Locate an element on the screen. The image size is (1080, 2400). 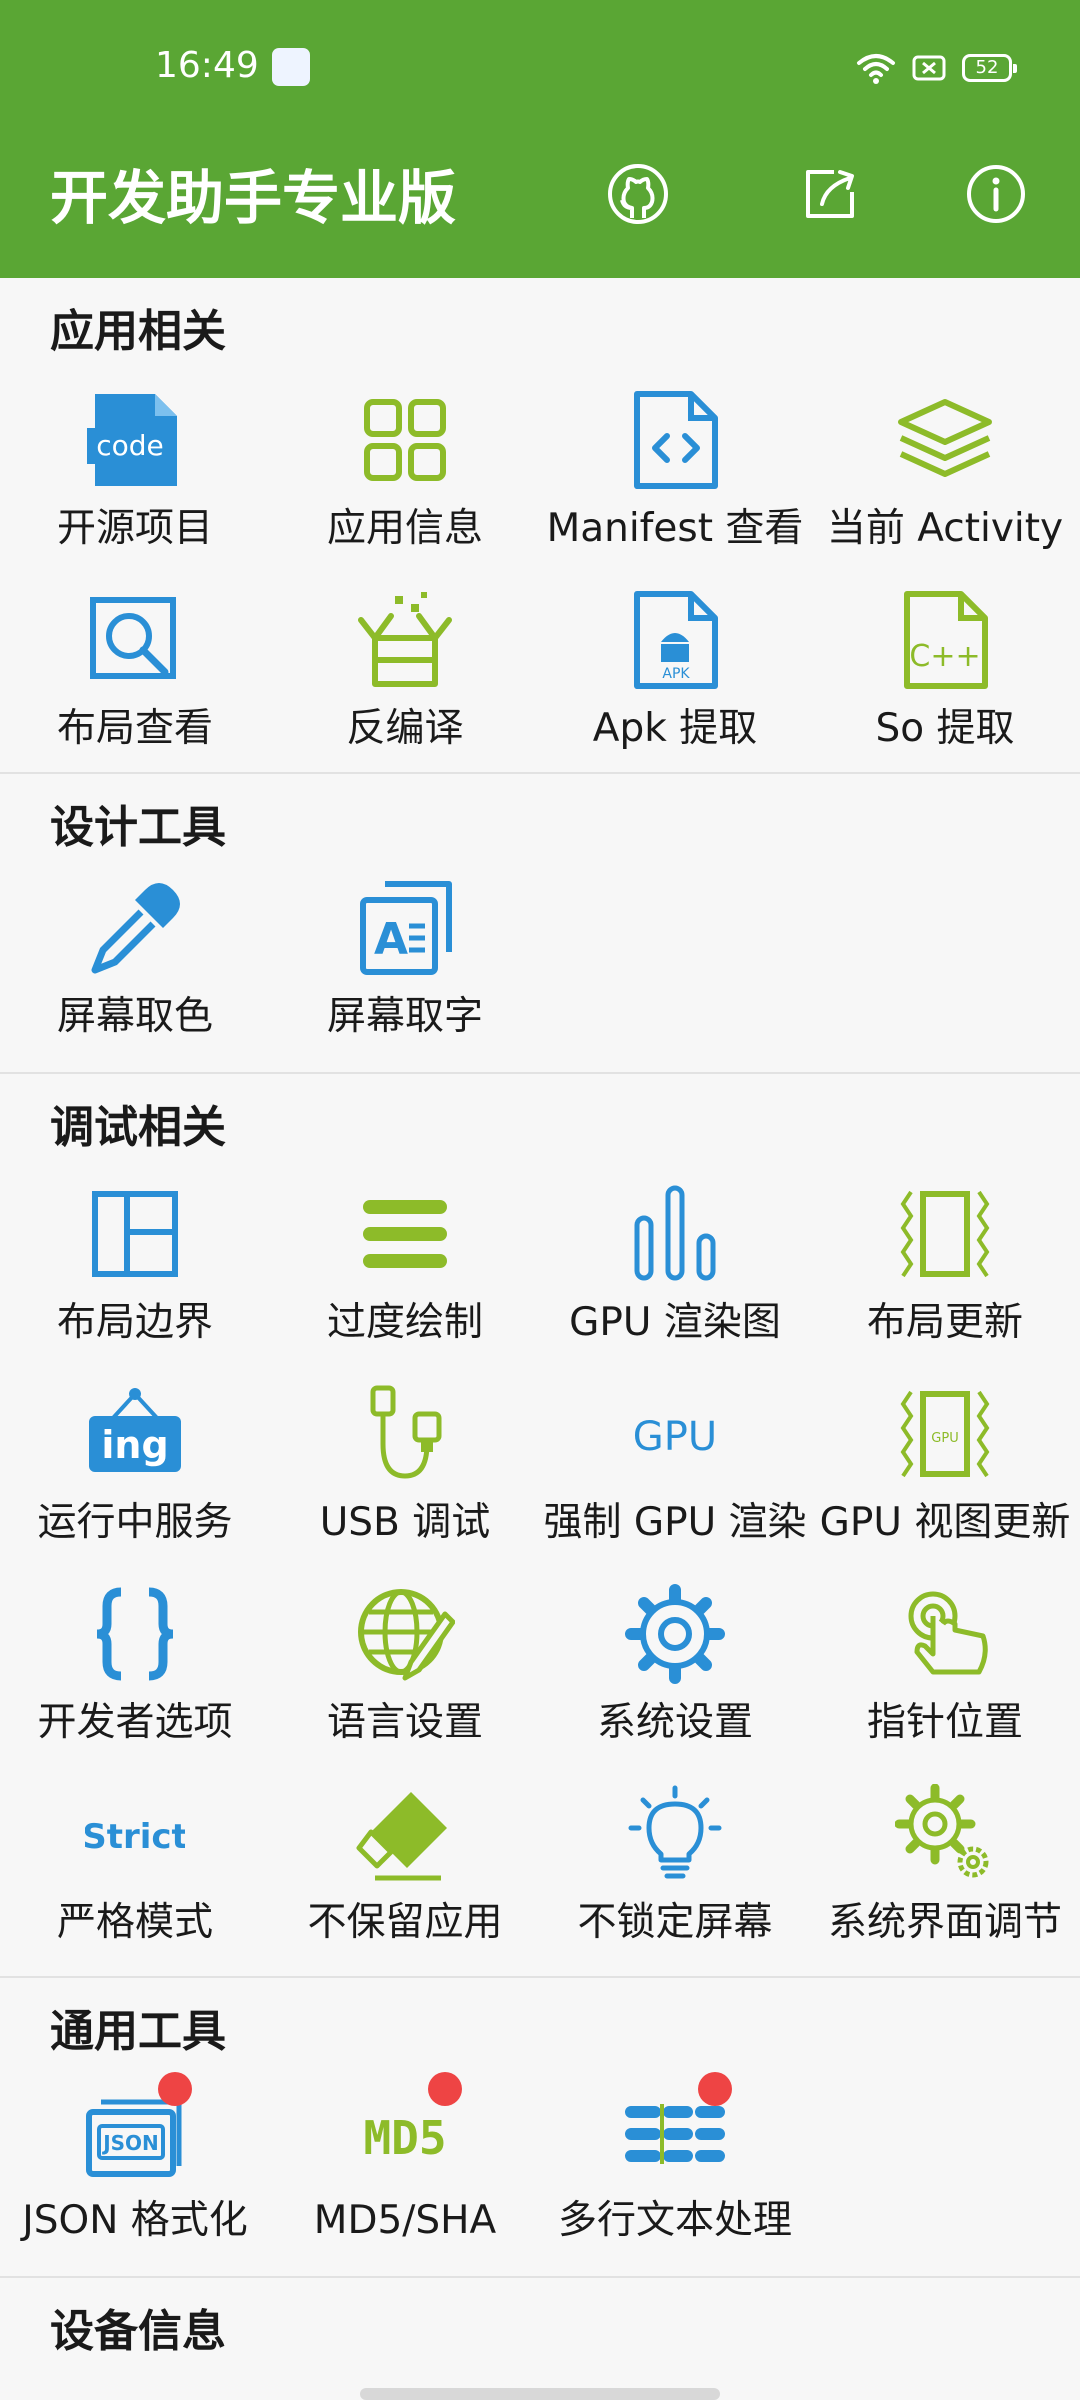
app-bar: 开发助手专业版 is located at coordinates (540, 194).